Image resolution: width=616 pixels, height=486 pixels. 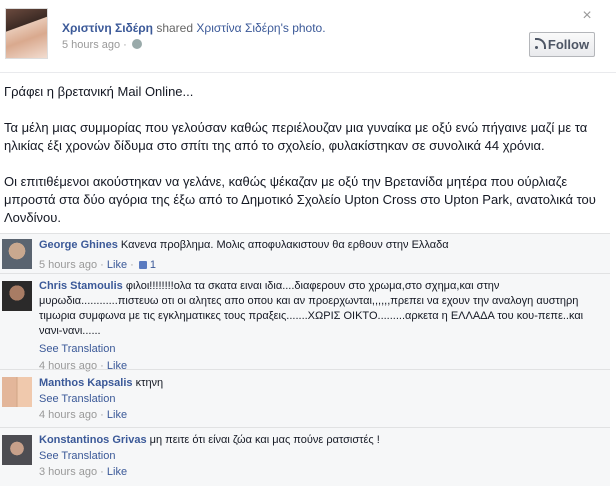 What do you see at coordinates (68, 265) in the screenshot?
I see `comment-time: 5 hours ago` at bounding box center [68, 265].